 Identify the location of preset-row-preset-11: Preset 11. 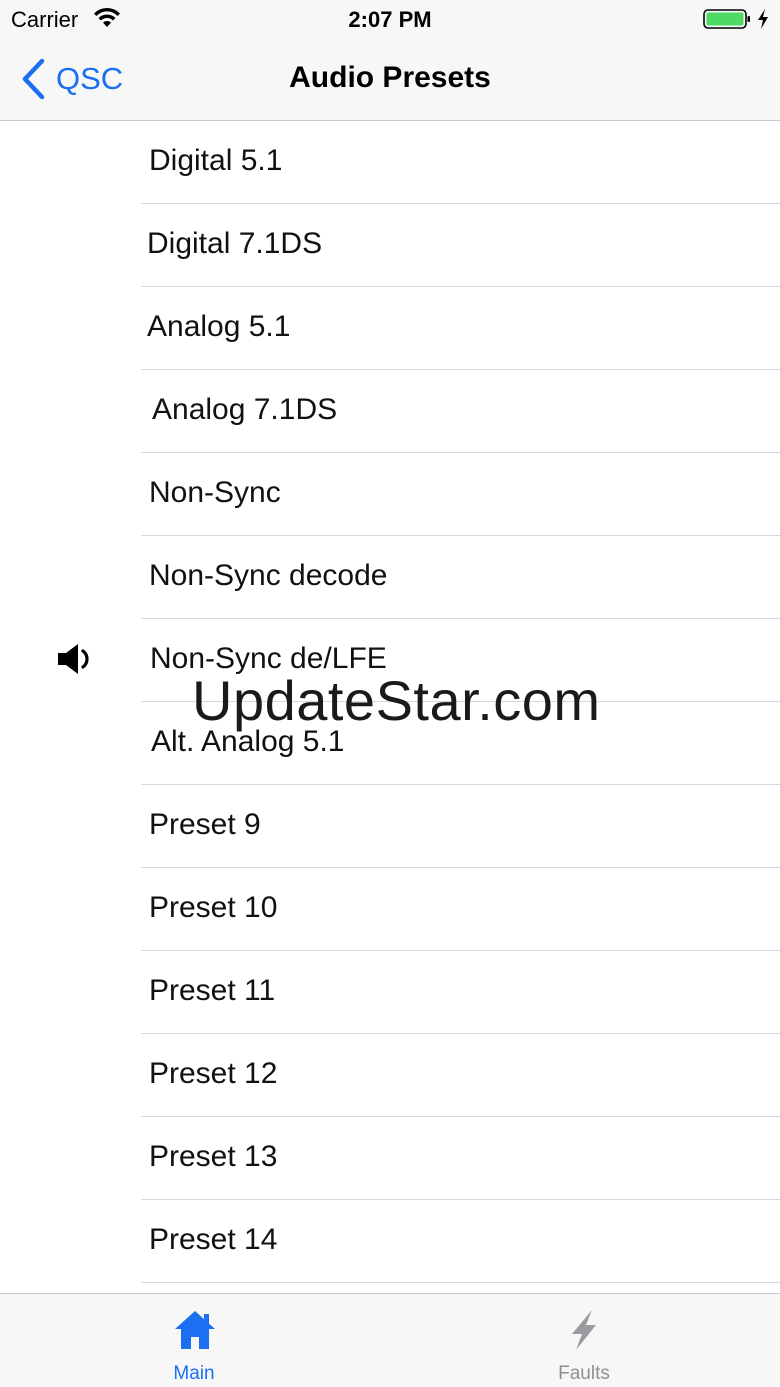
(460, 992).